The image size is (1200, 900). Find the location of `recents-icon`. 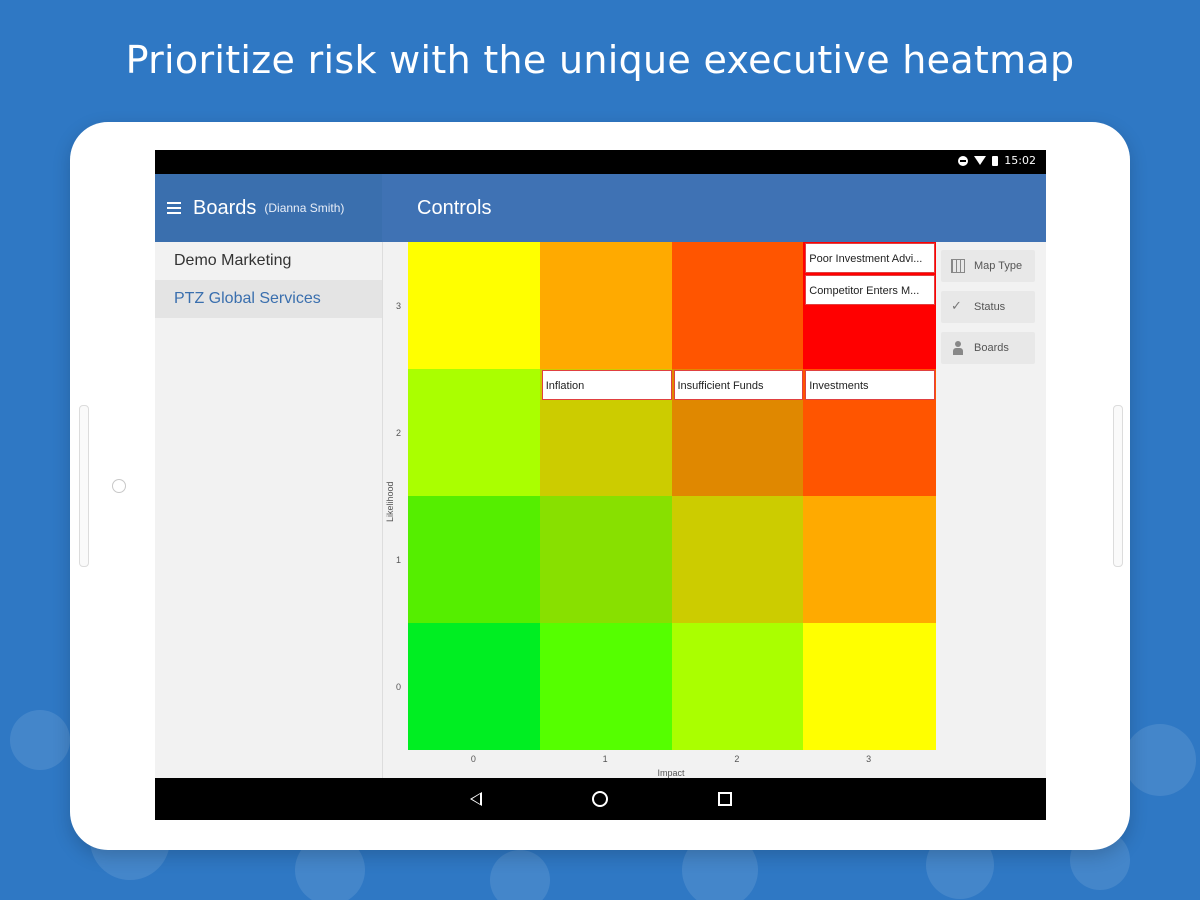

recents-icon is located at coordinates (724, 799).